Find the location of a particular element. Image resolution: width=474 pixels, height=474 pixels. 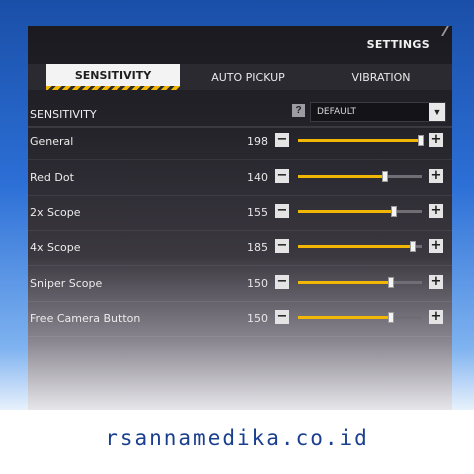

divider is located at coordinates (240, 127).